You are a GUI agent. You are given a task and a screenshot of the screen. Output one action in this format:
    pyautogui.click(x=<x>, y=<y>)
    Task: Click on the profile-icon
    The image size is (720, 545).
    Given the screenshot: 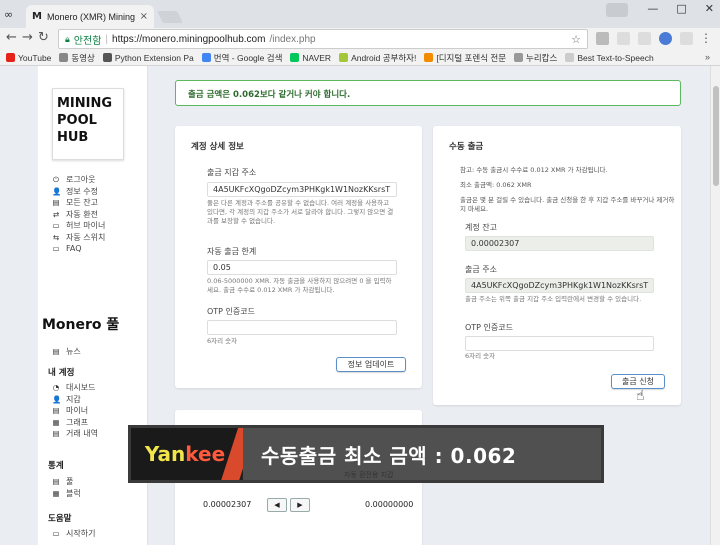 What is the action you would take?
    pyautogui.click(x=617, y=10)
    